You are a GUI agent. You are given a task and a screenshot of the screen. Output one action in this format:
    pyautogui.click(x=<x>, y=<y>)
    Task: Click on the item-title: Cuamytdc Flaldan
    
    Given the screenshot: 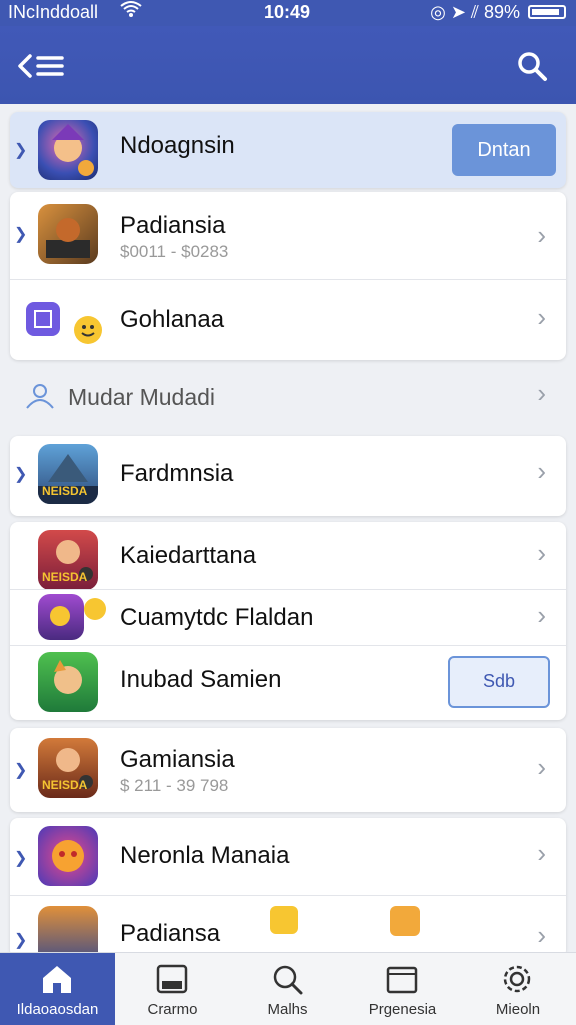 What is the action you would take?
    pyautogui.click(x=217, y=617)
    